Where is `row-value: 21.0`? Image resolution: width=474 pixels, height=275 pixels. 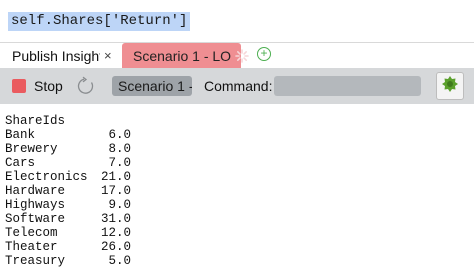
row-value: 21.0 is located at coordinates (115, 177).